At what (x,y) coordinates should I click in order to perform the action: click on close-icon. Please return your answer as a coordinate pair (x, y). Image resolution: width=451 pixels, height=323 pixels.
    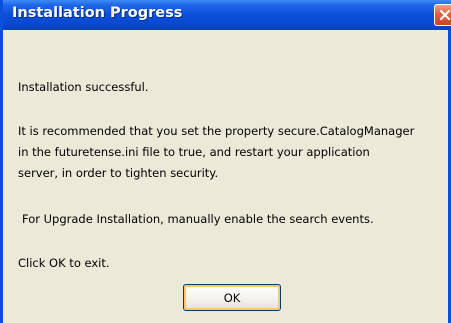
    Looking at the image, I should click on (445, 15).